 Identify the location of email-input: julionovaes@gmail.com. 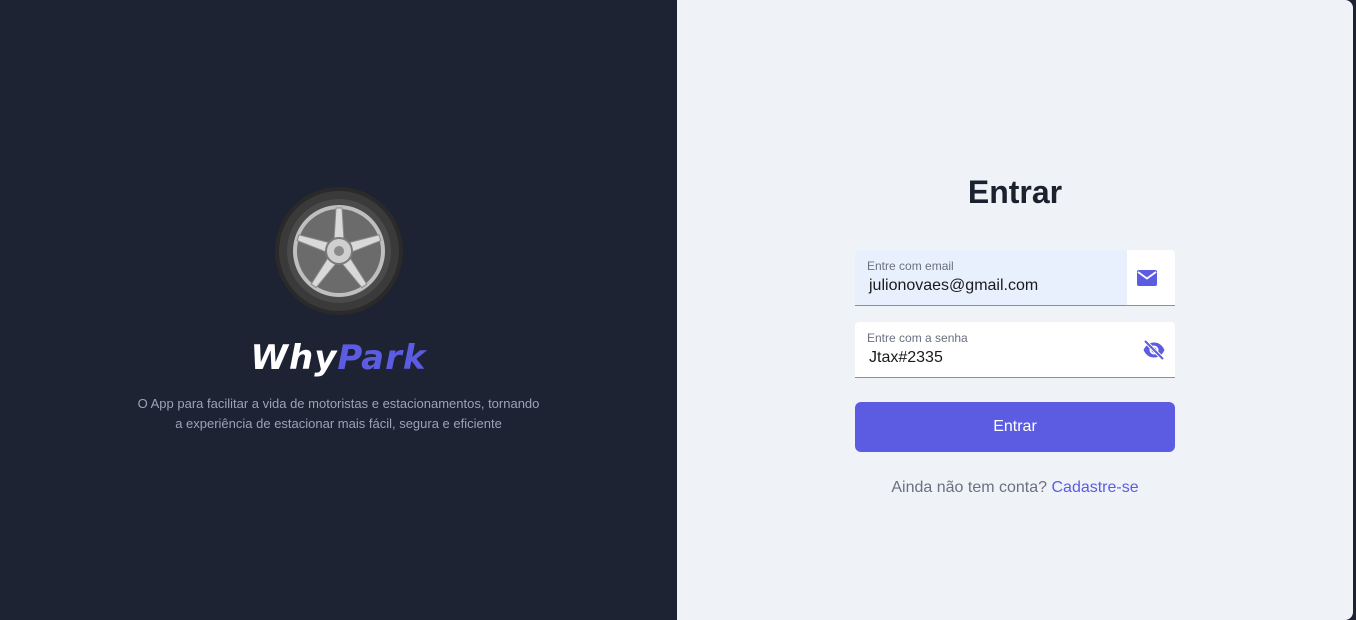
(953, 286).